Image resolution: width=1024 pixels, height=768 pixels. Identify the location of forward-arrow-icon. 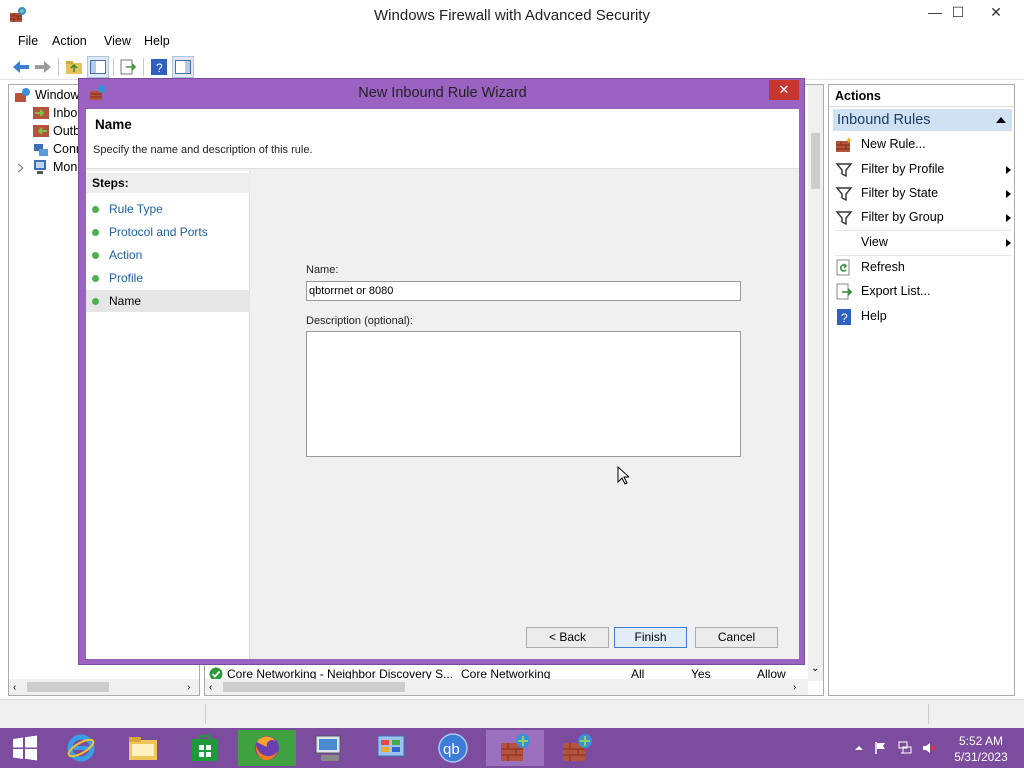
(43, 67).